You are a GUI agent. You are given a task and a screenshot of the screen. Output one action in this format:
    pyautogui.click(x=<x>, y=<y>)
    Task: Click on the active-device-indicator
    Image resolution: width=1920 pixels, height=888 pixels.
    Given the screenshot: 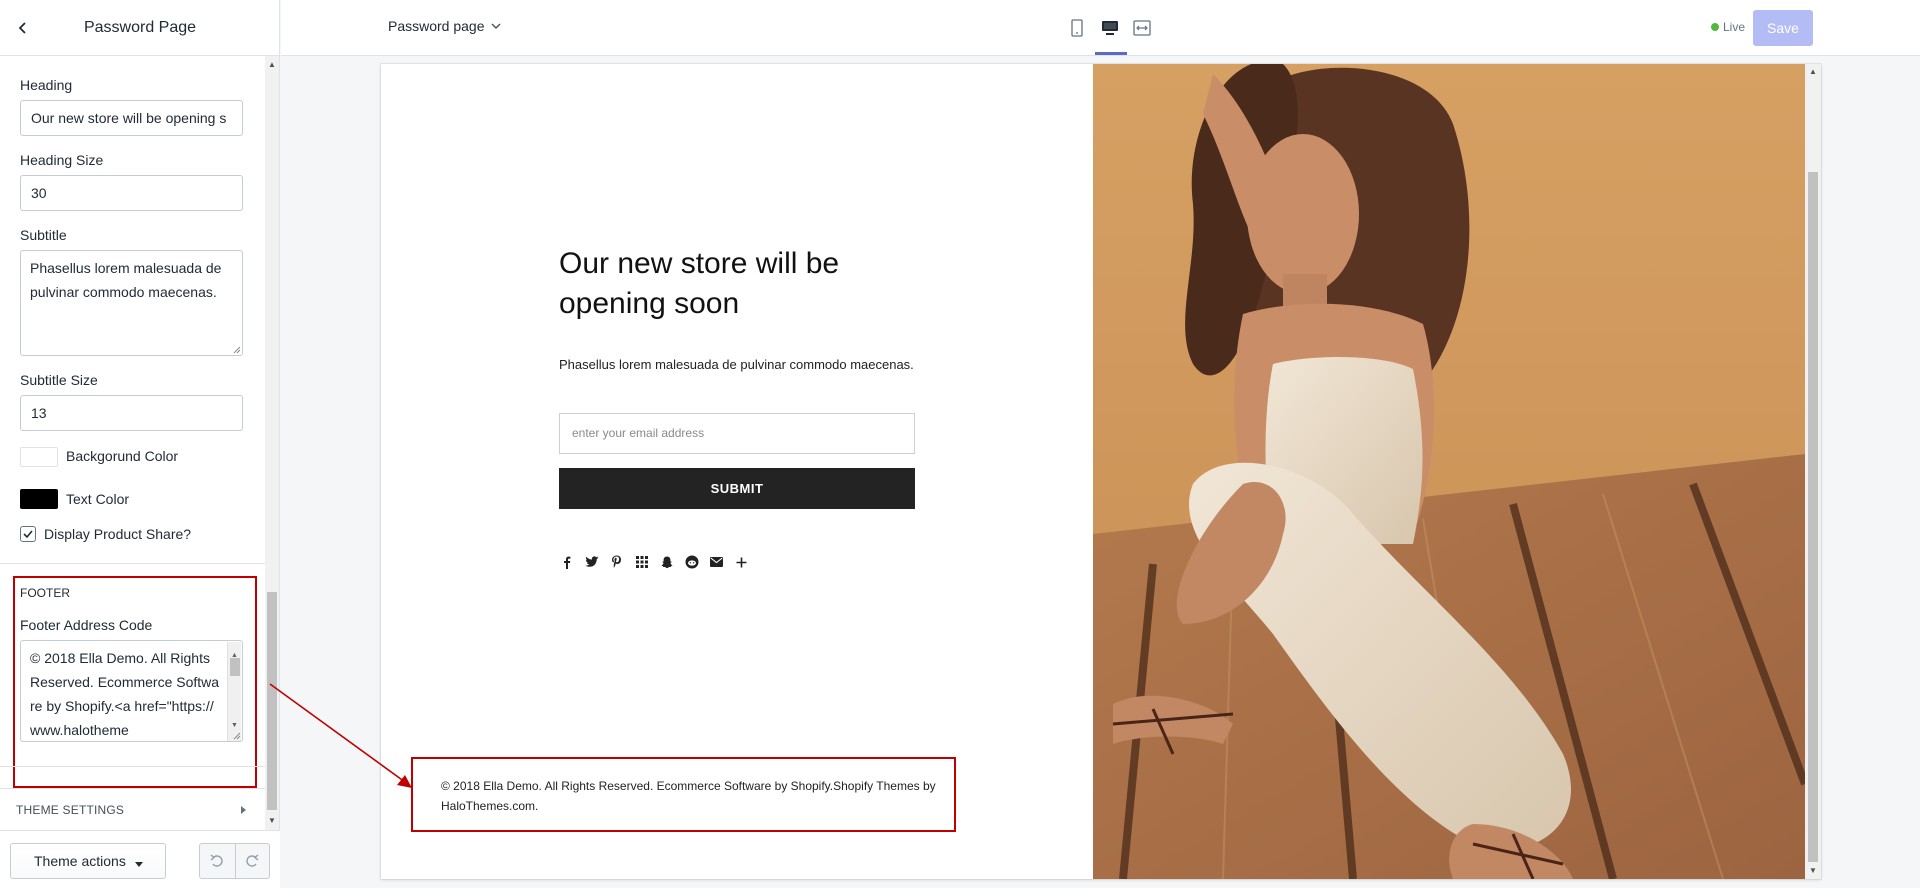 What is the action you would take?
    pyautogui.click(x=1111, y=53)
    